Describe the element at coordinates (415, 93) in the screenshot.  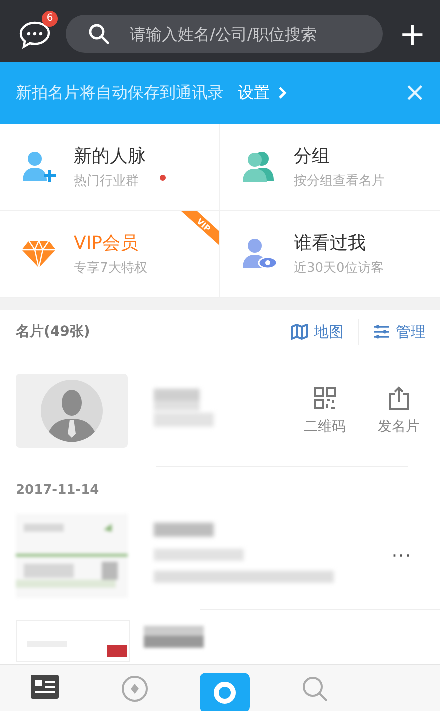
I see `close-button: ×` at that location.